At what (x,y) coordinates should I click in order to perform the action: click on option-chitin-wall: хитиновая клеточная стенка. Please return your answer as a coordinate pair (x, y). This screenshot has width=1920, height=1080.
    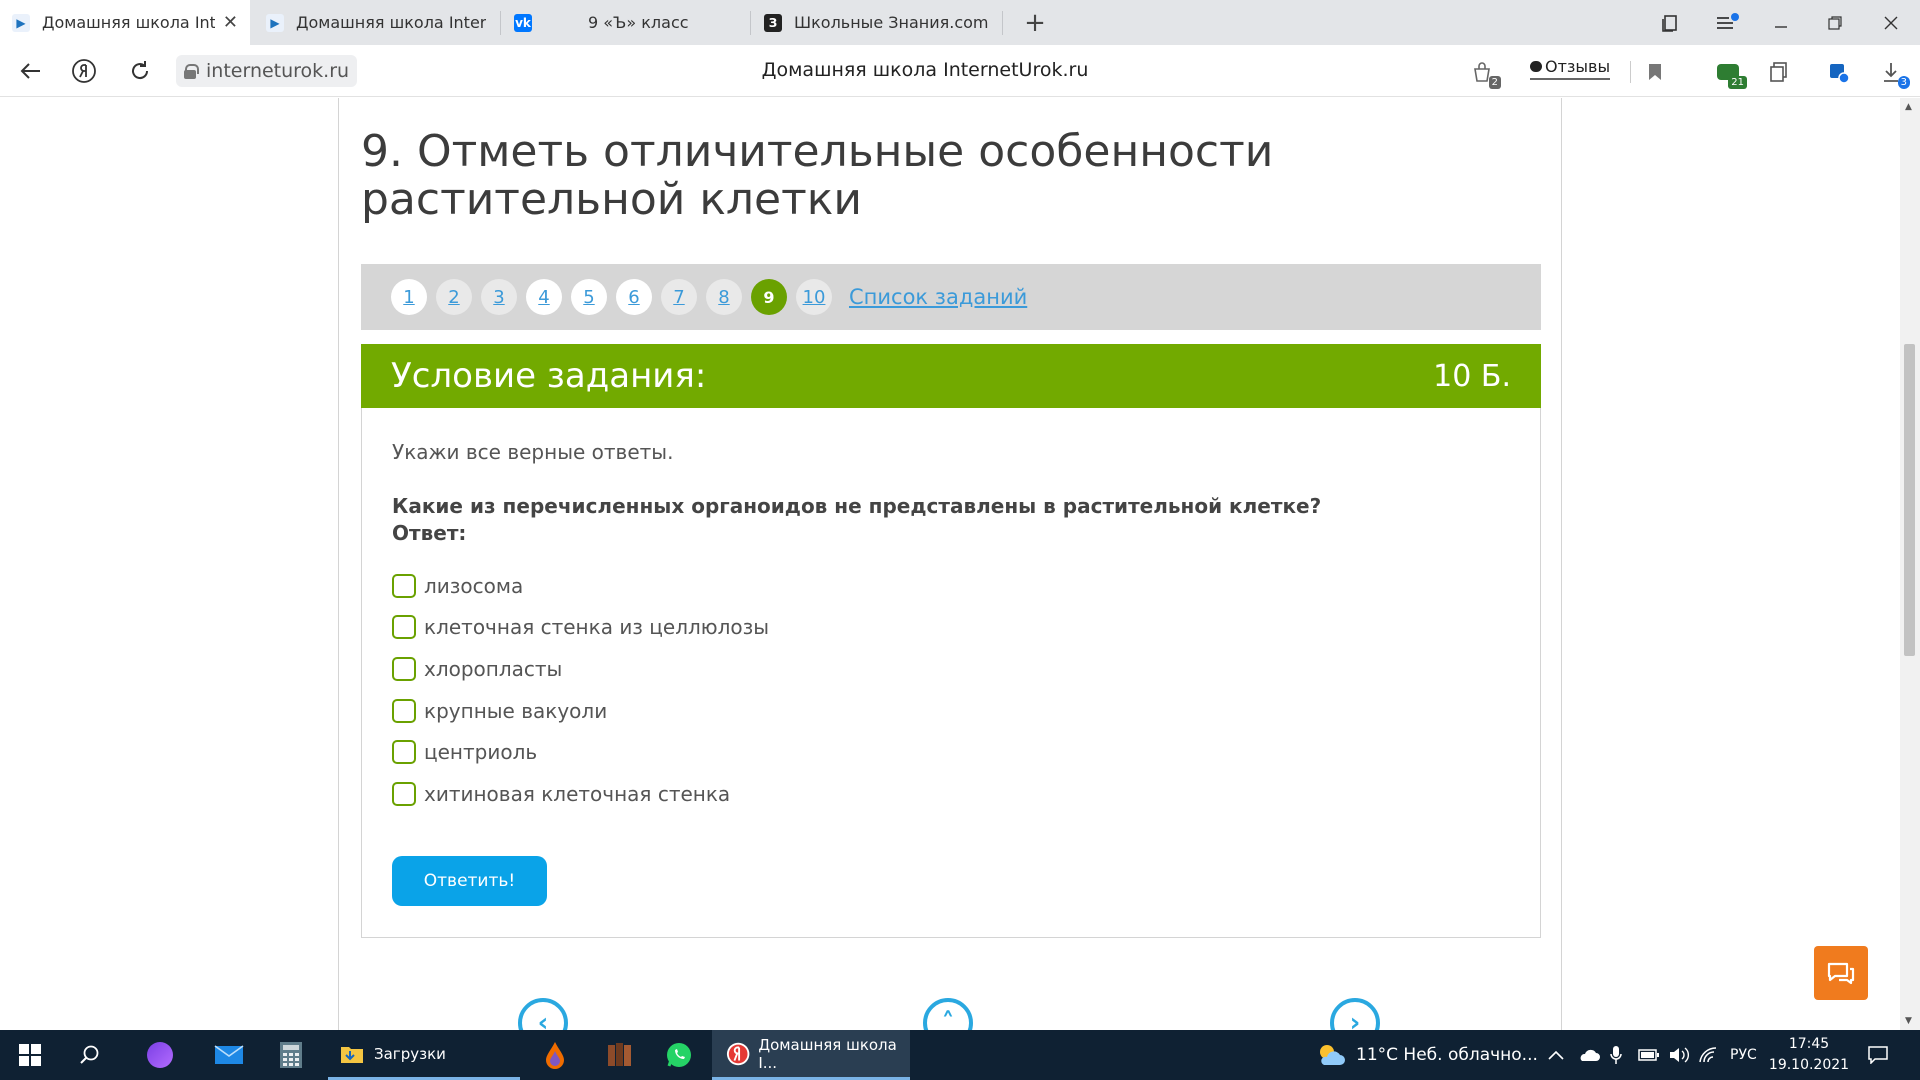
    Looking at the image, I should click on (580, 794).